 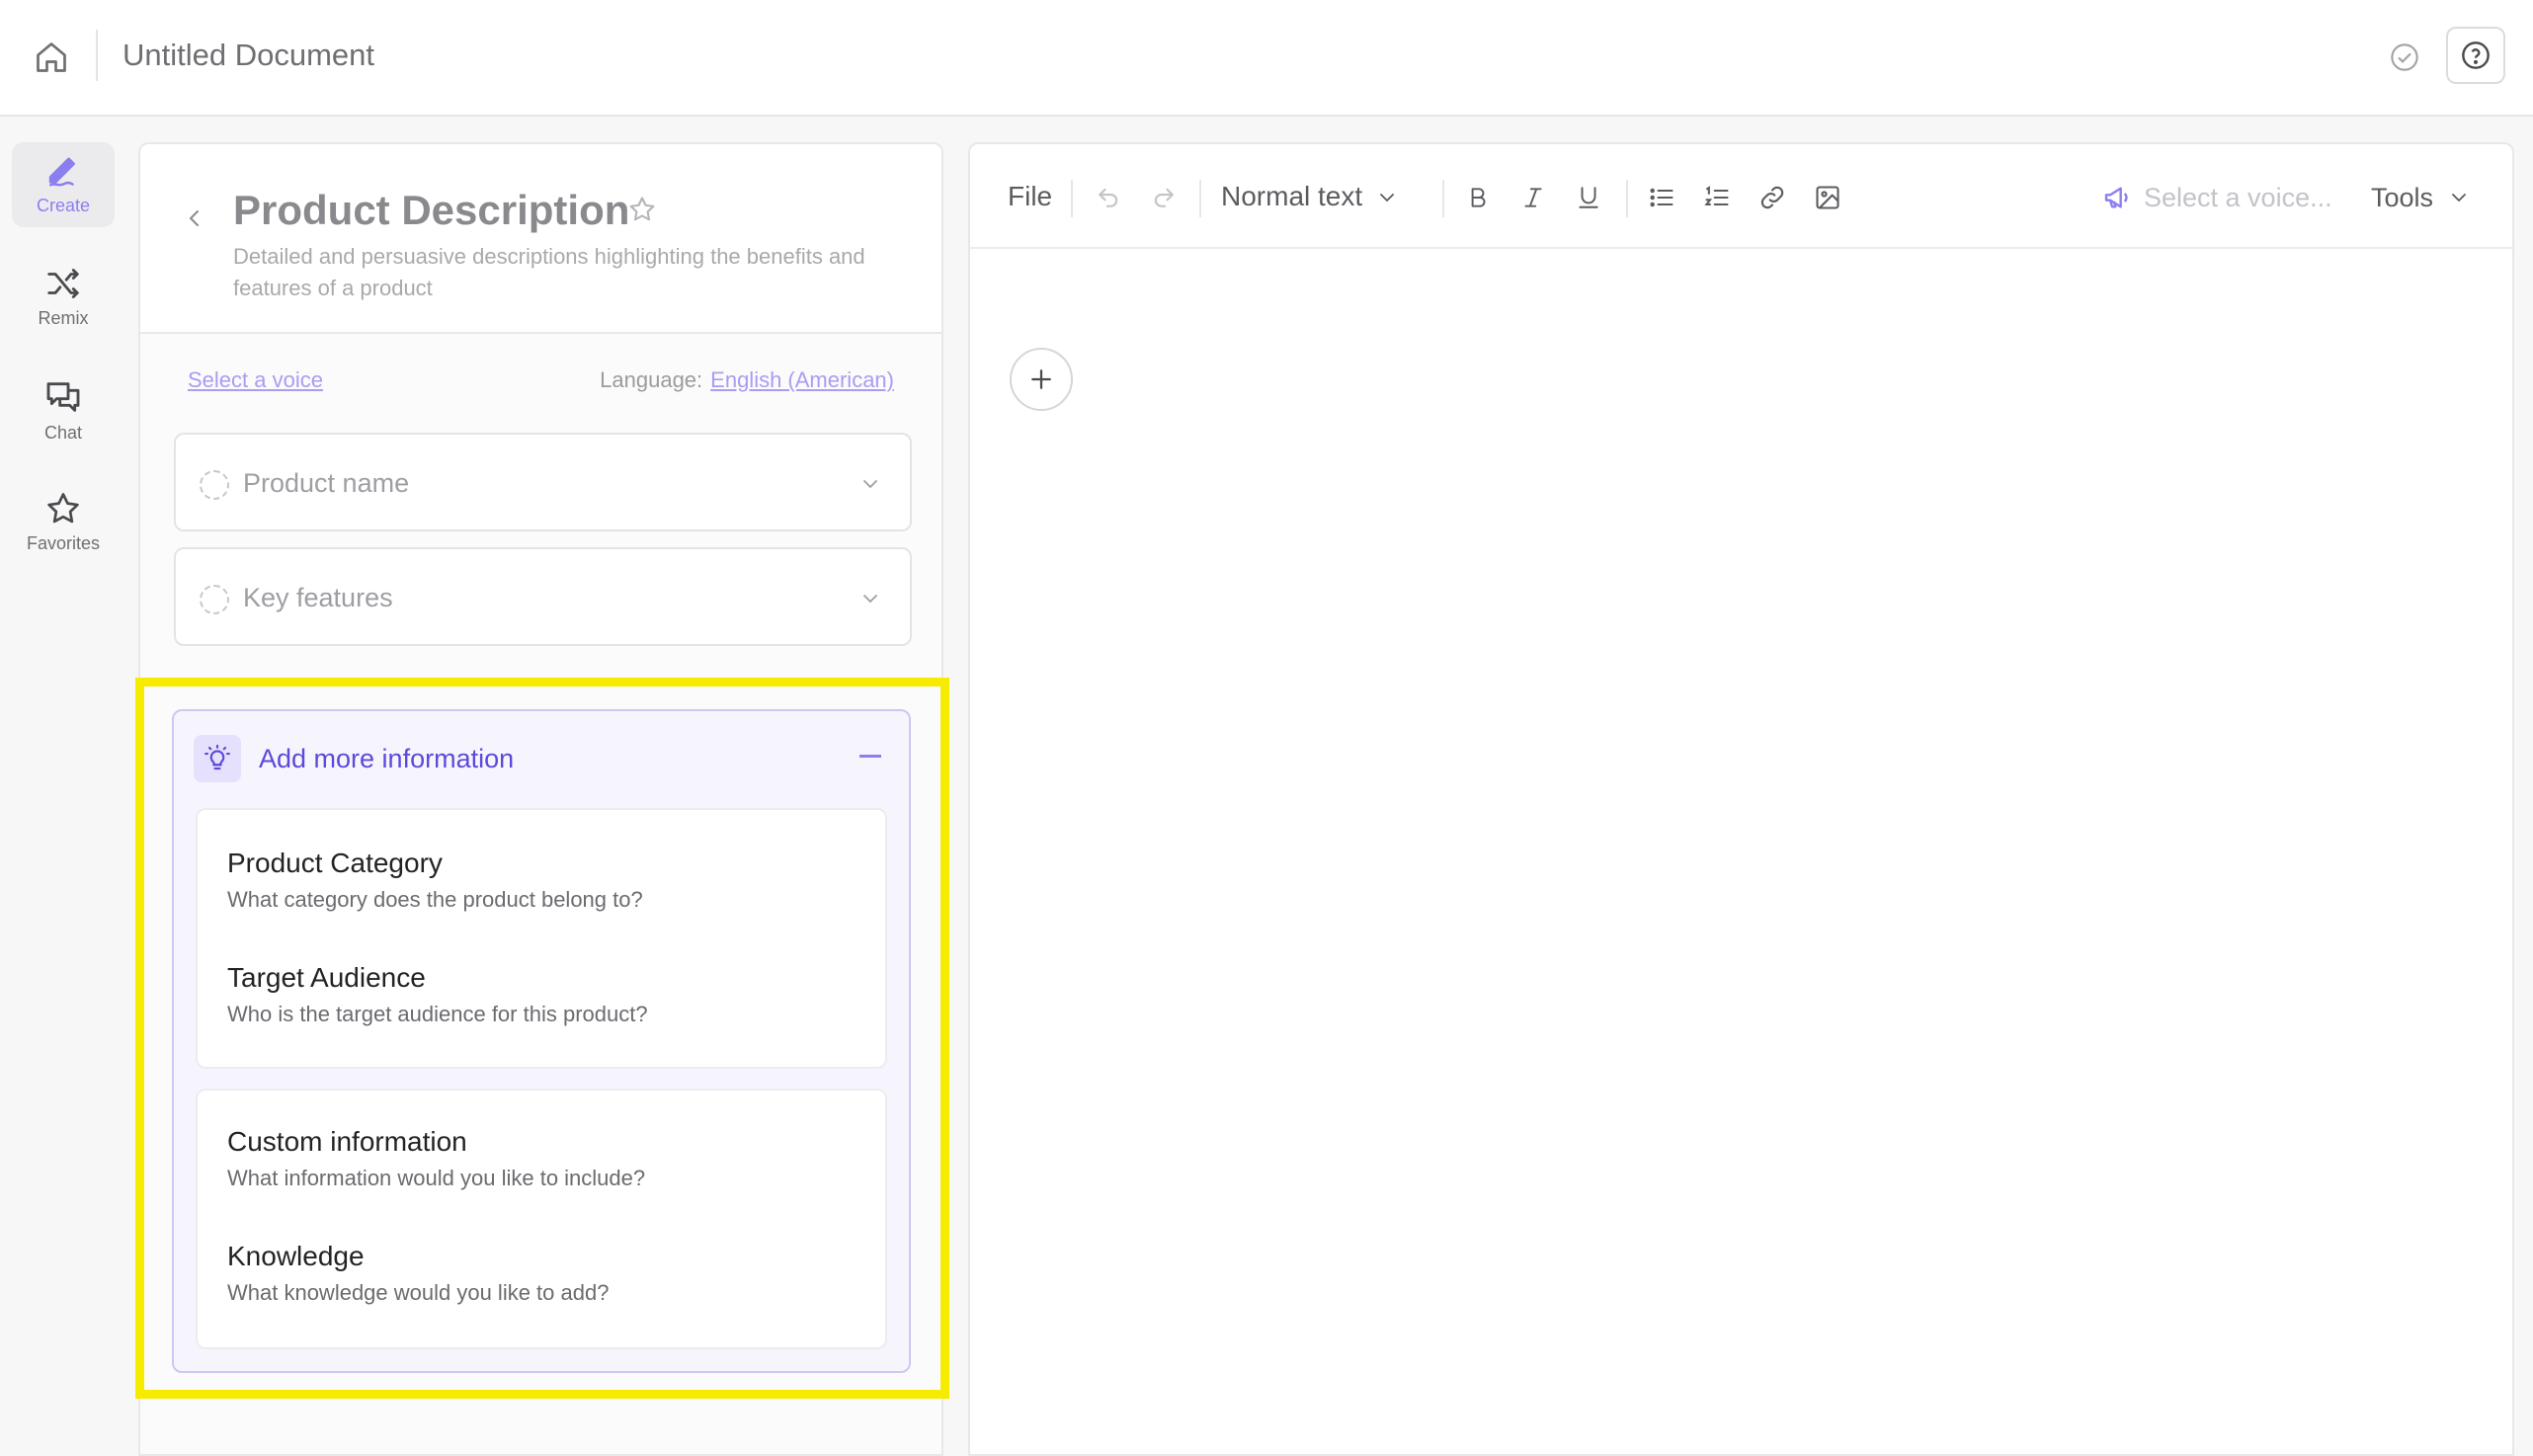 I want to click on numbered-list-button, so click(x=1717, y=197).